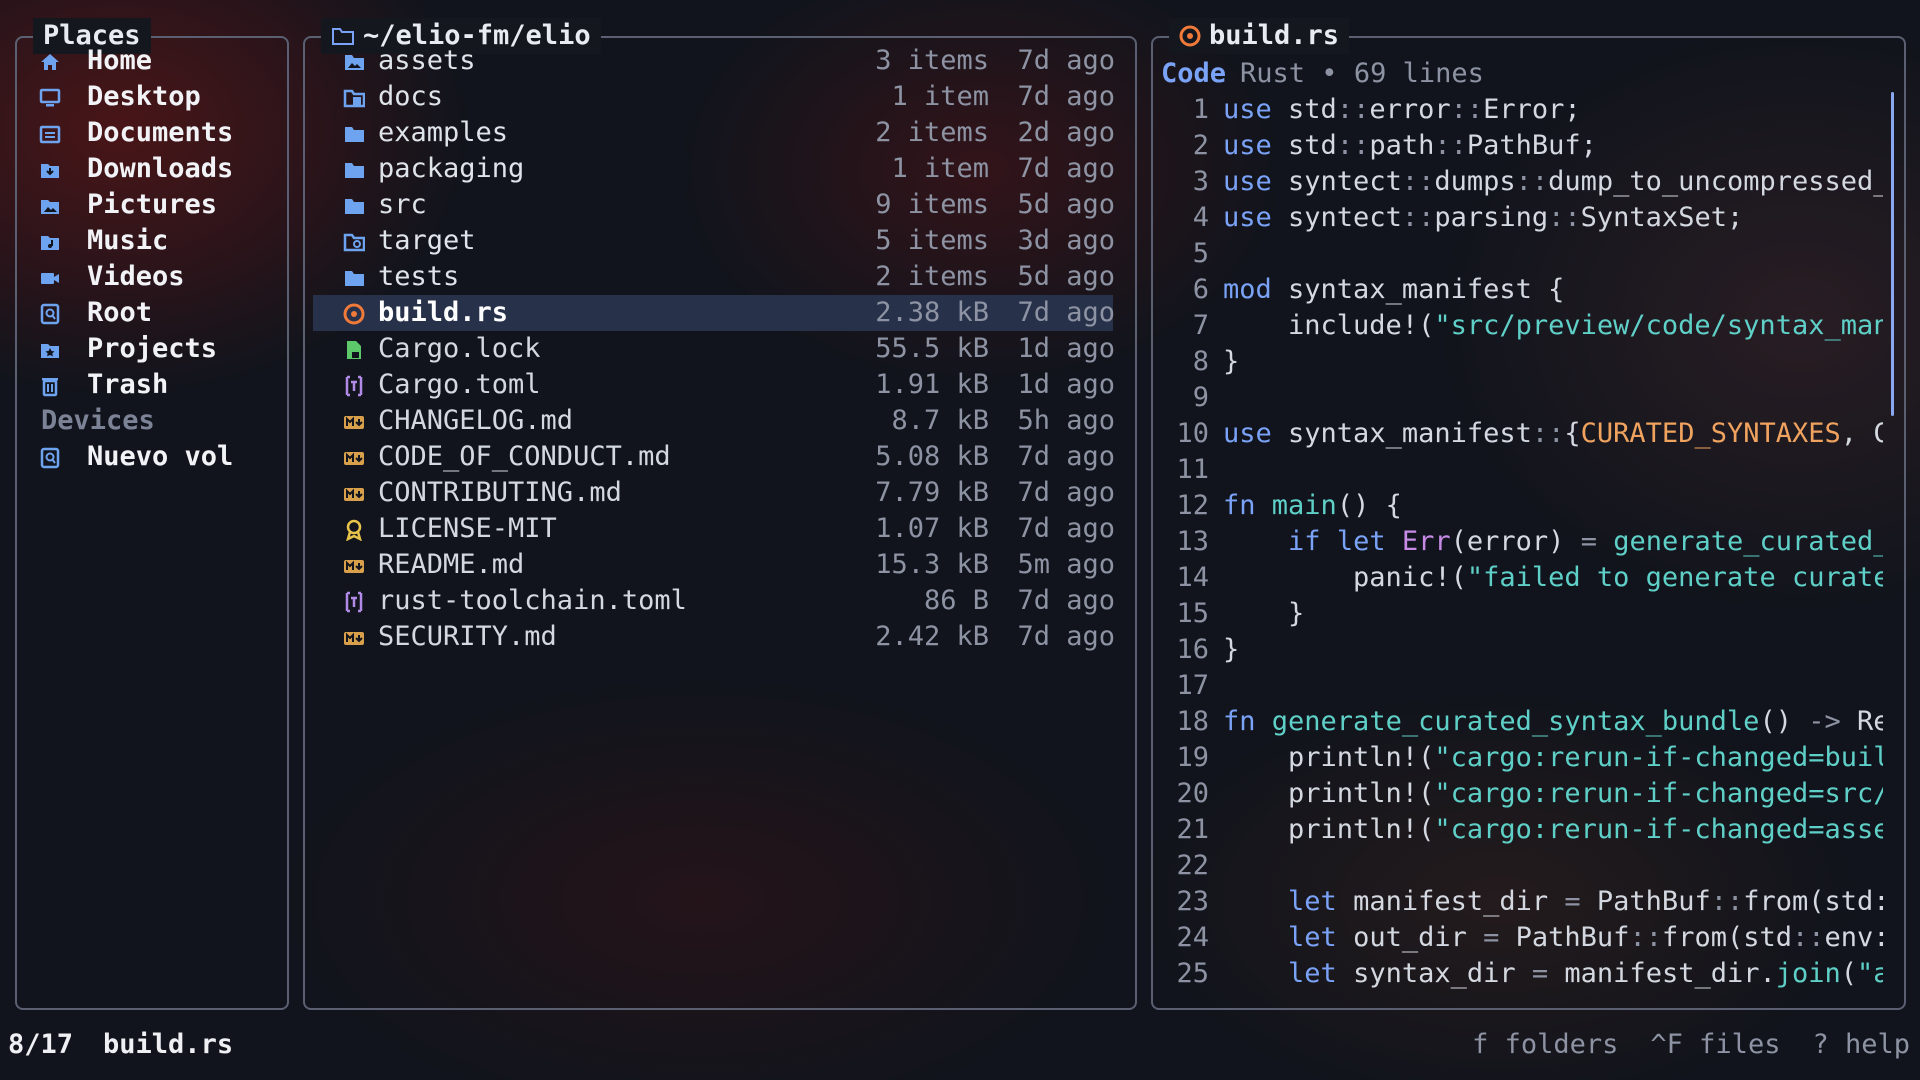 The width and height of the screenshot is (1920, 1080). I want to click on projects-icon, so click(50, 350).